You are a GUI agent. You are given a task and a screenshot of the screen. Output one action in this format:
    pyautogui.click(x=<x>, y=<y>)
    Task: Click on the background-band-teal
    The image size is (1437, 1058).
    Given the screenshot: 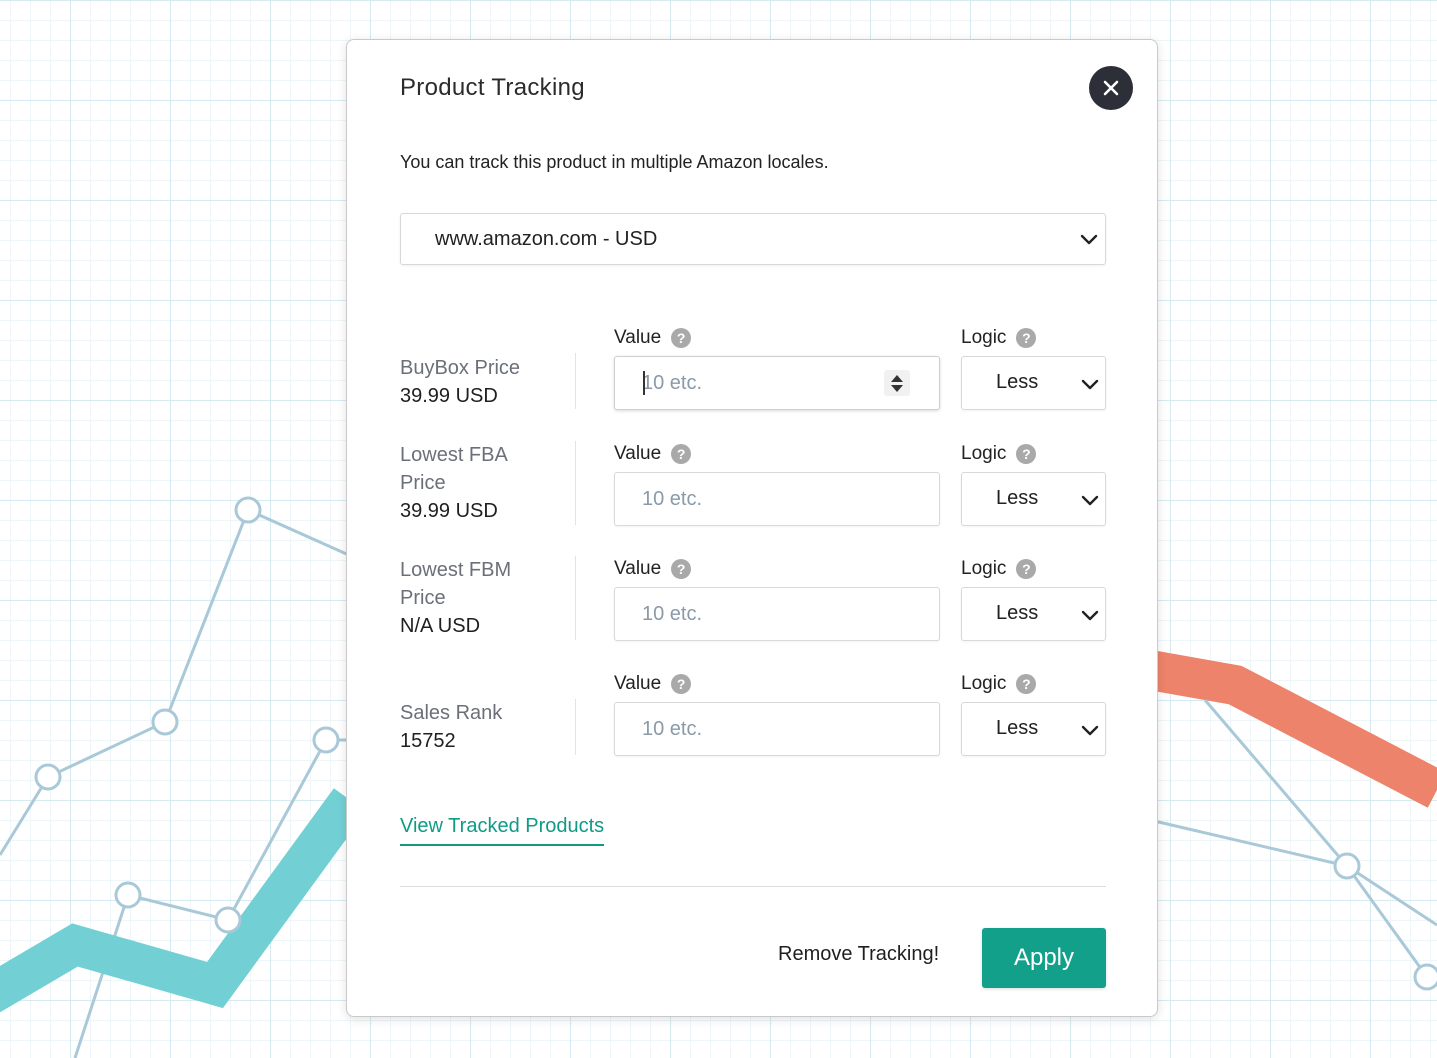 What is the action you would take?
    pyautogui.click(x=183, y=900)
    